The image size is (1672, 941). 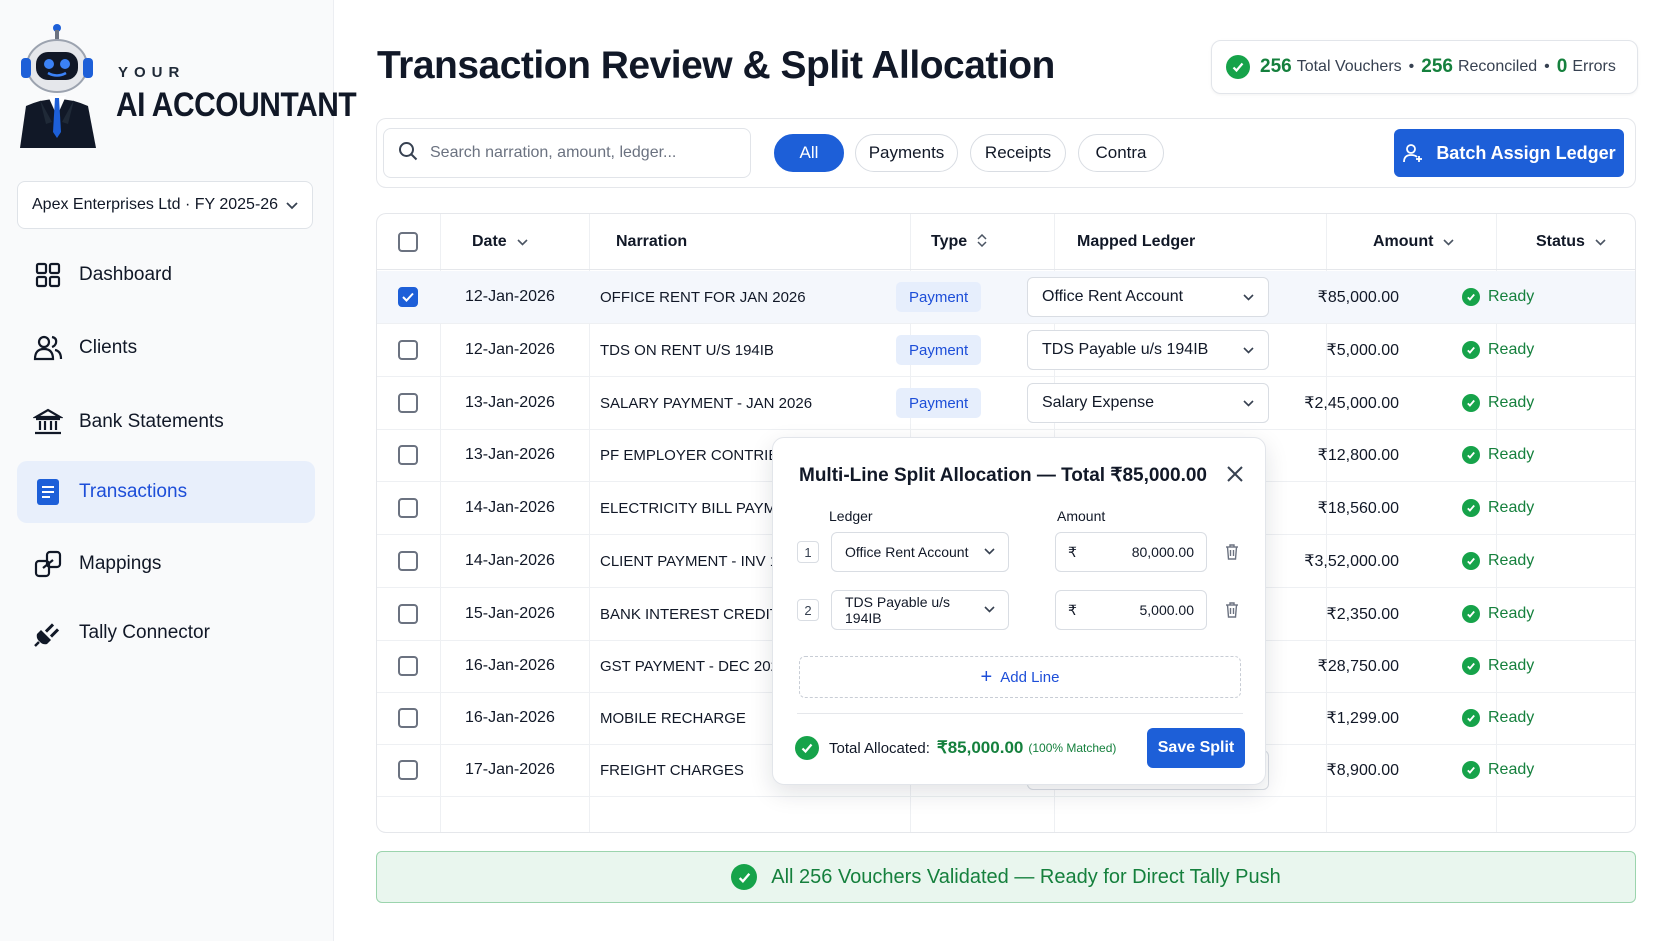 What do you see at coordinates (1148, 350) in the screenshot?
I see `mapped-ledger-select: TDS Payable u/s 194IB` at bounding box center [1148, 350].